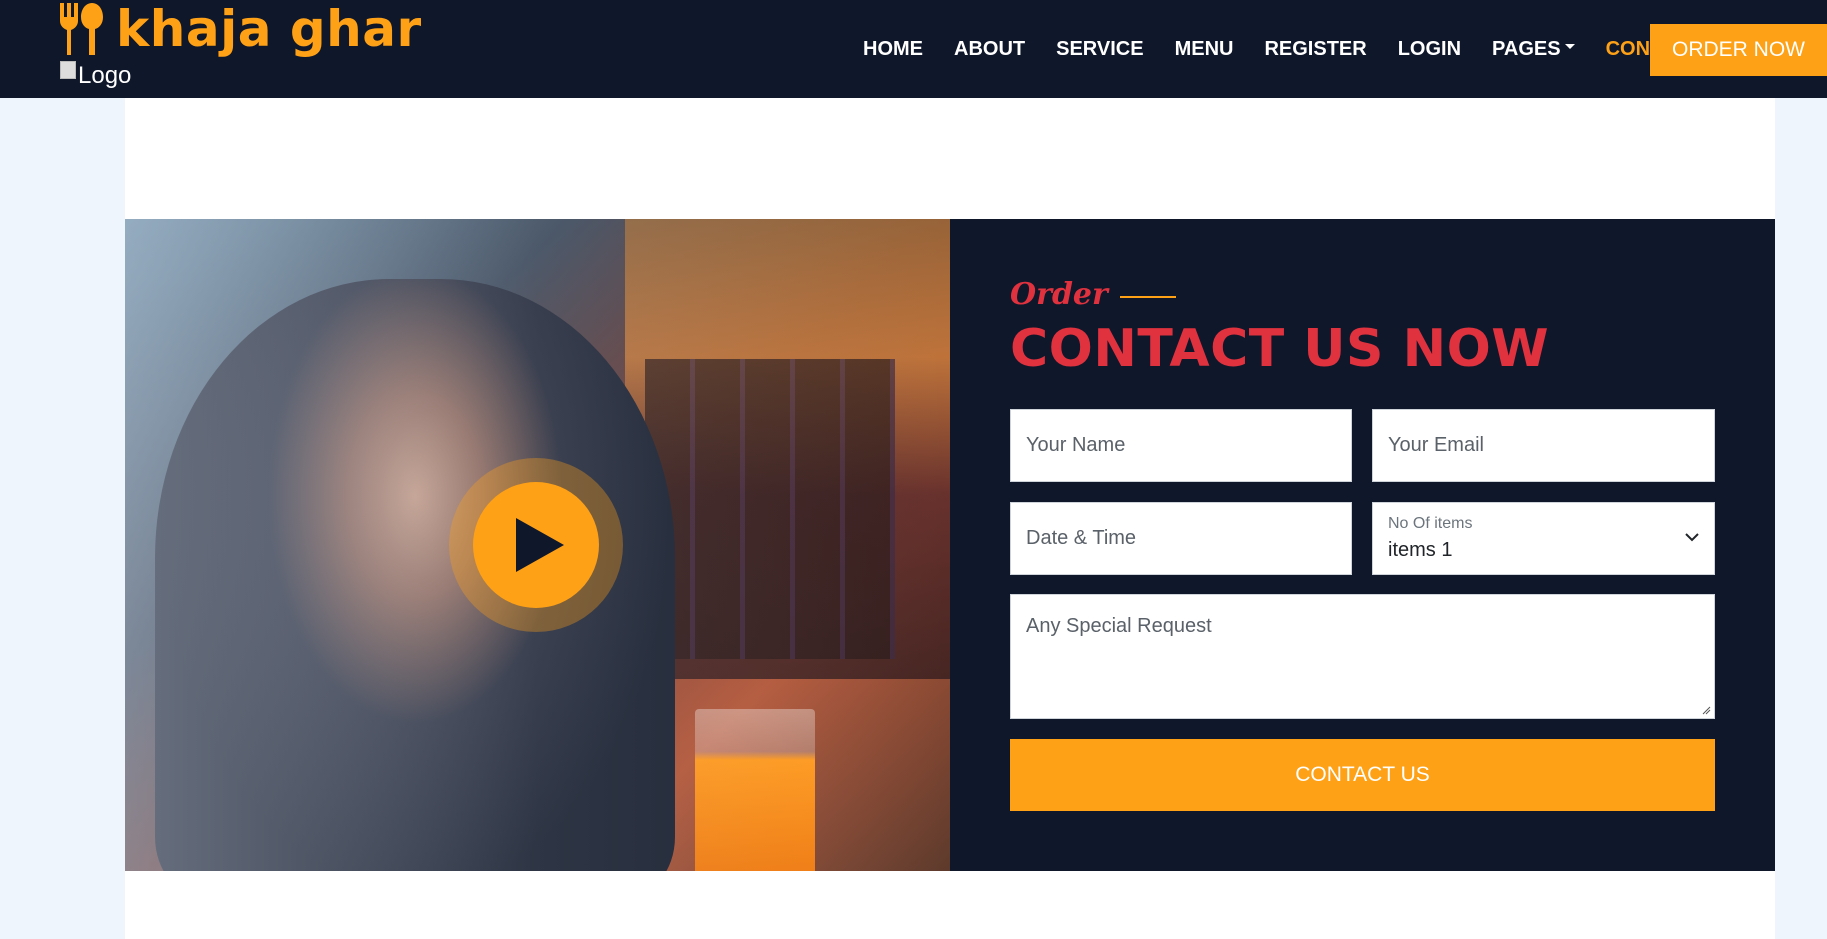 The width and height of the screenshot is (1827, 939). Describe the element at coordinates (893, 49) in the screenshot. I see `nav-home: HOME` at that location.